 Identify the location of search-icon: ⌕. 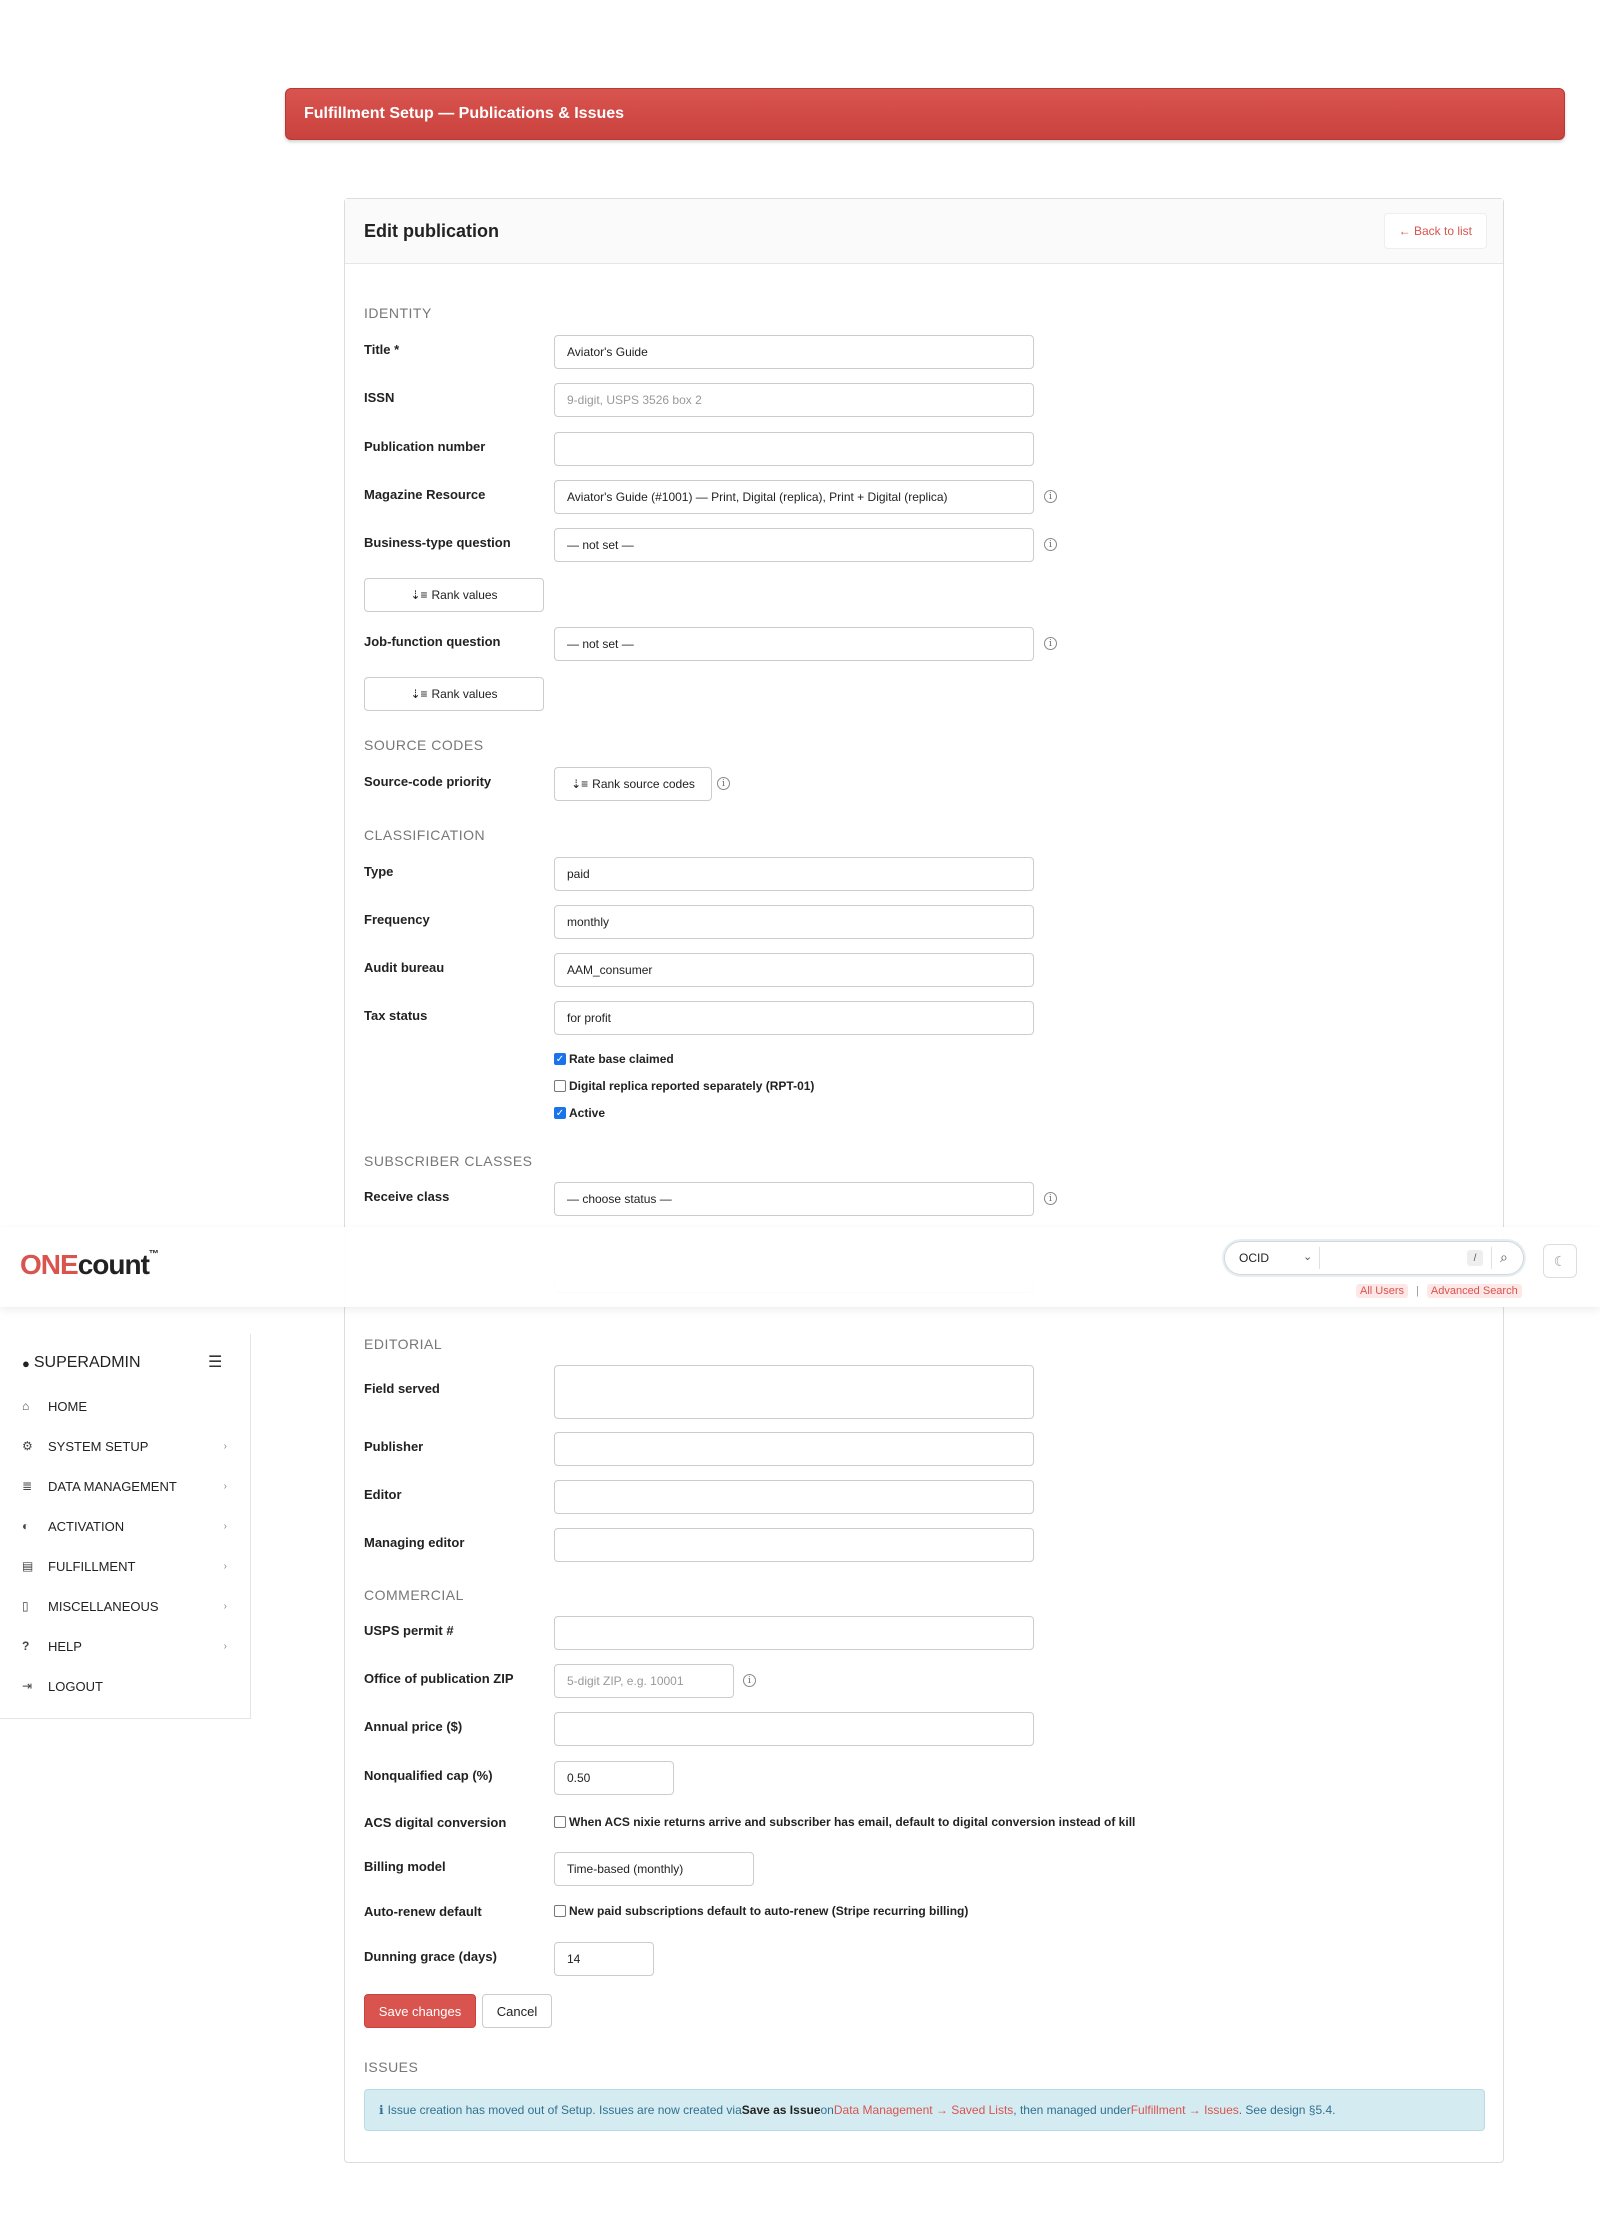
(1504, 1257).